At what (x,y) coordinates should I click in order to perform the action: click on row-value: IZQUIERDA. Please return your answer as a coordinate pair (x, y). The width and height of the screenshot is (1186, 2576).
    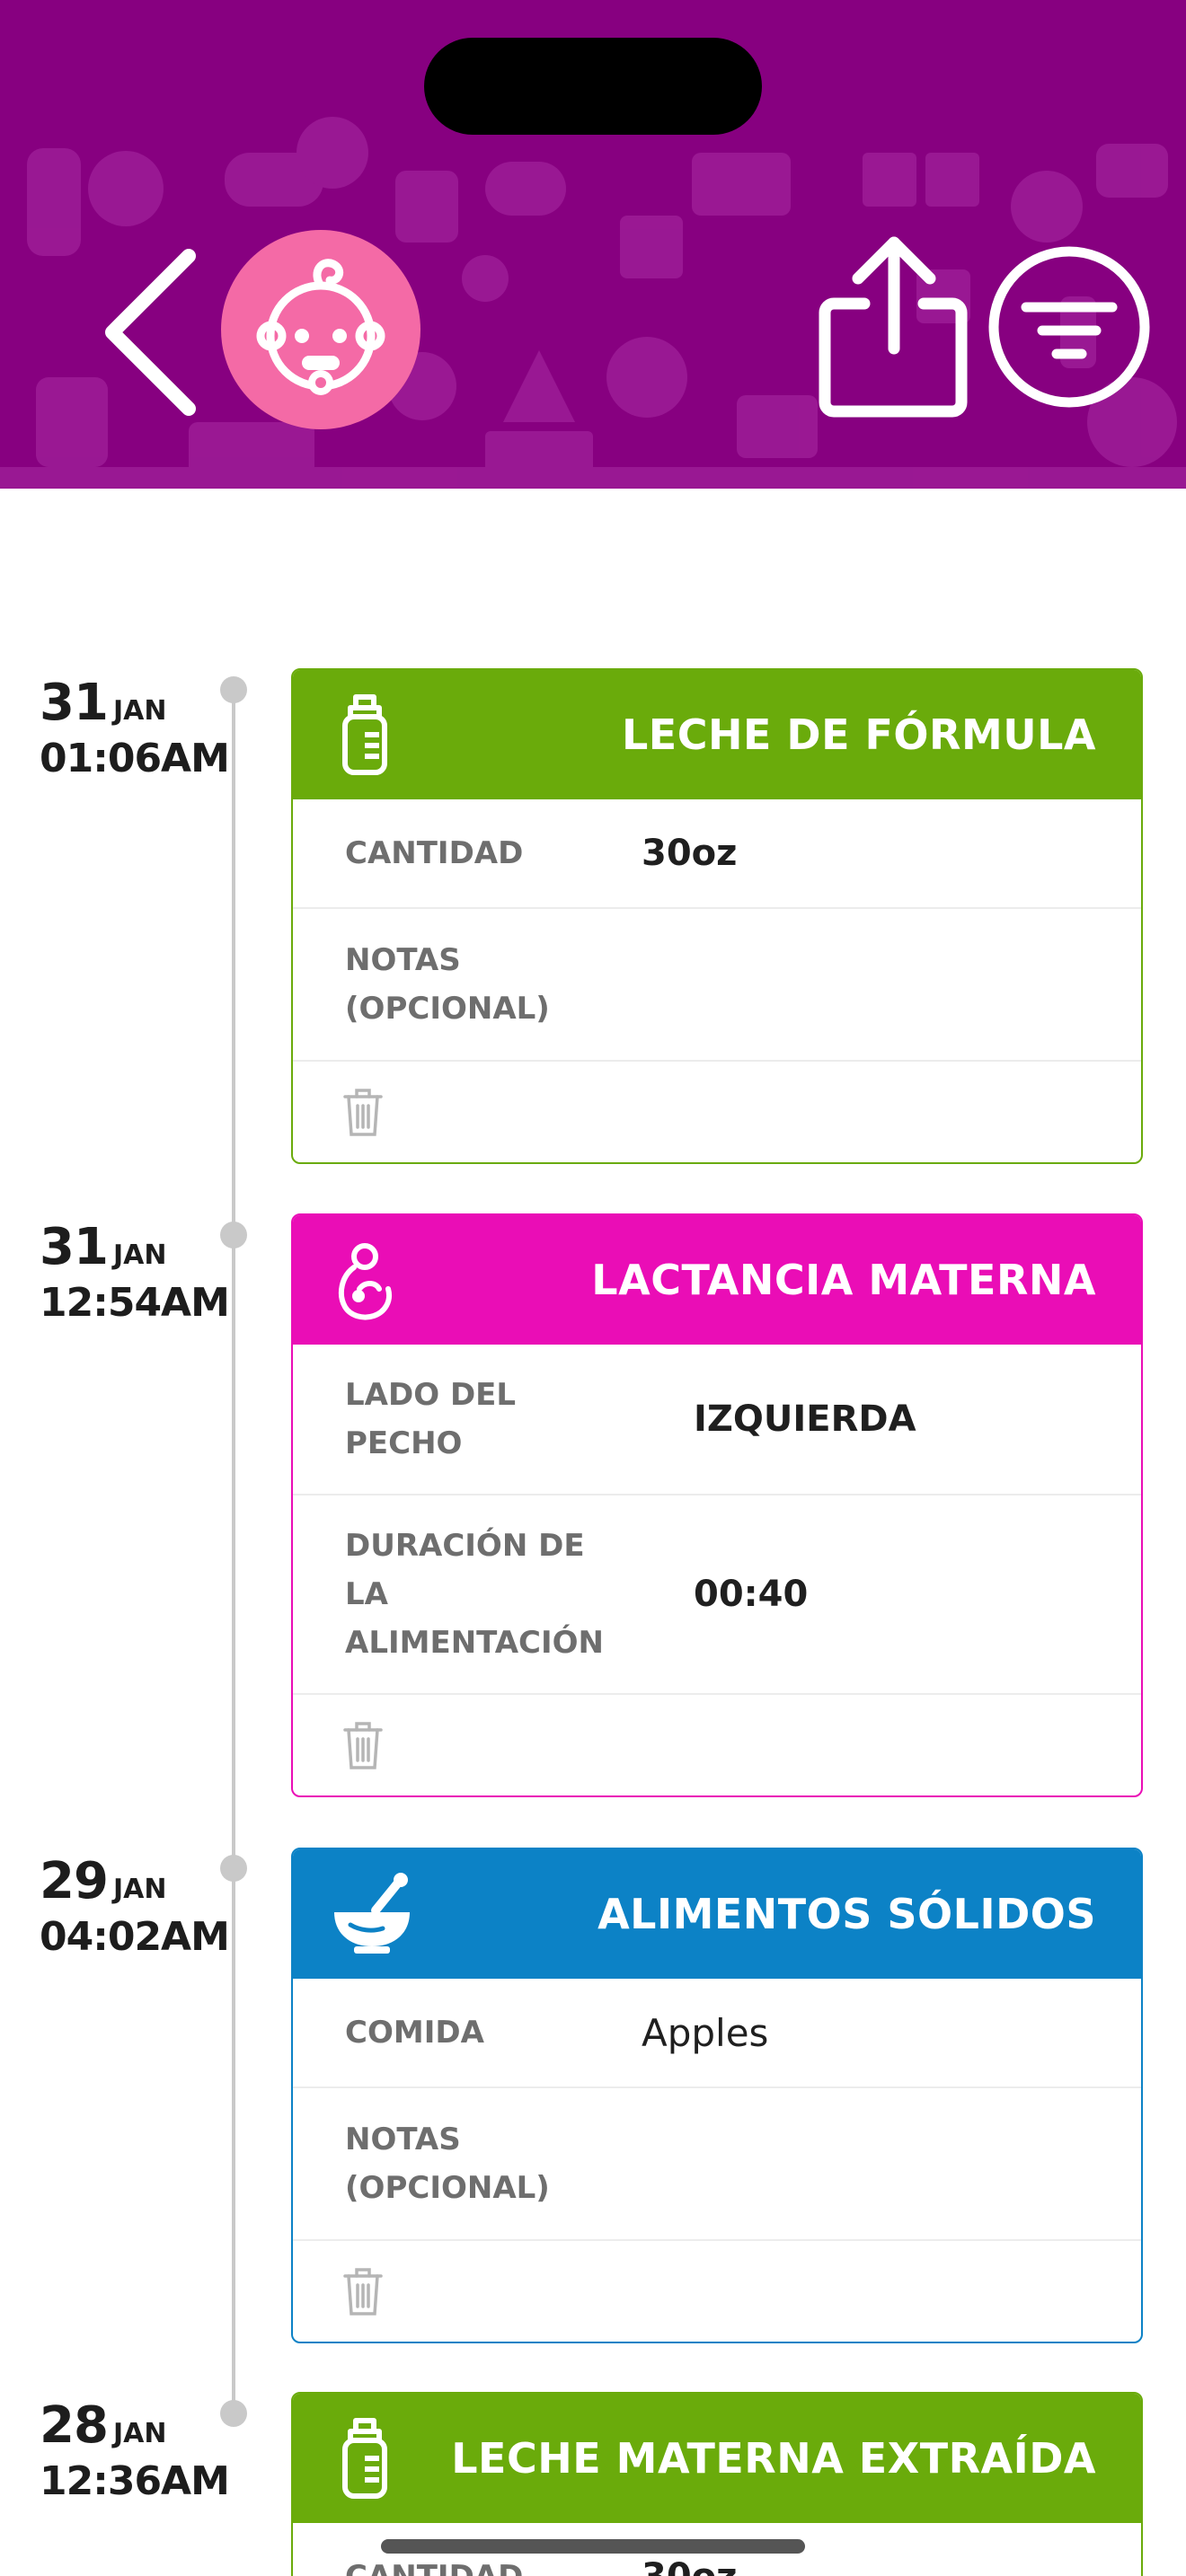
    Looking at the image, I should click on (805, 1419).